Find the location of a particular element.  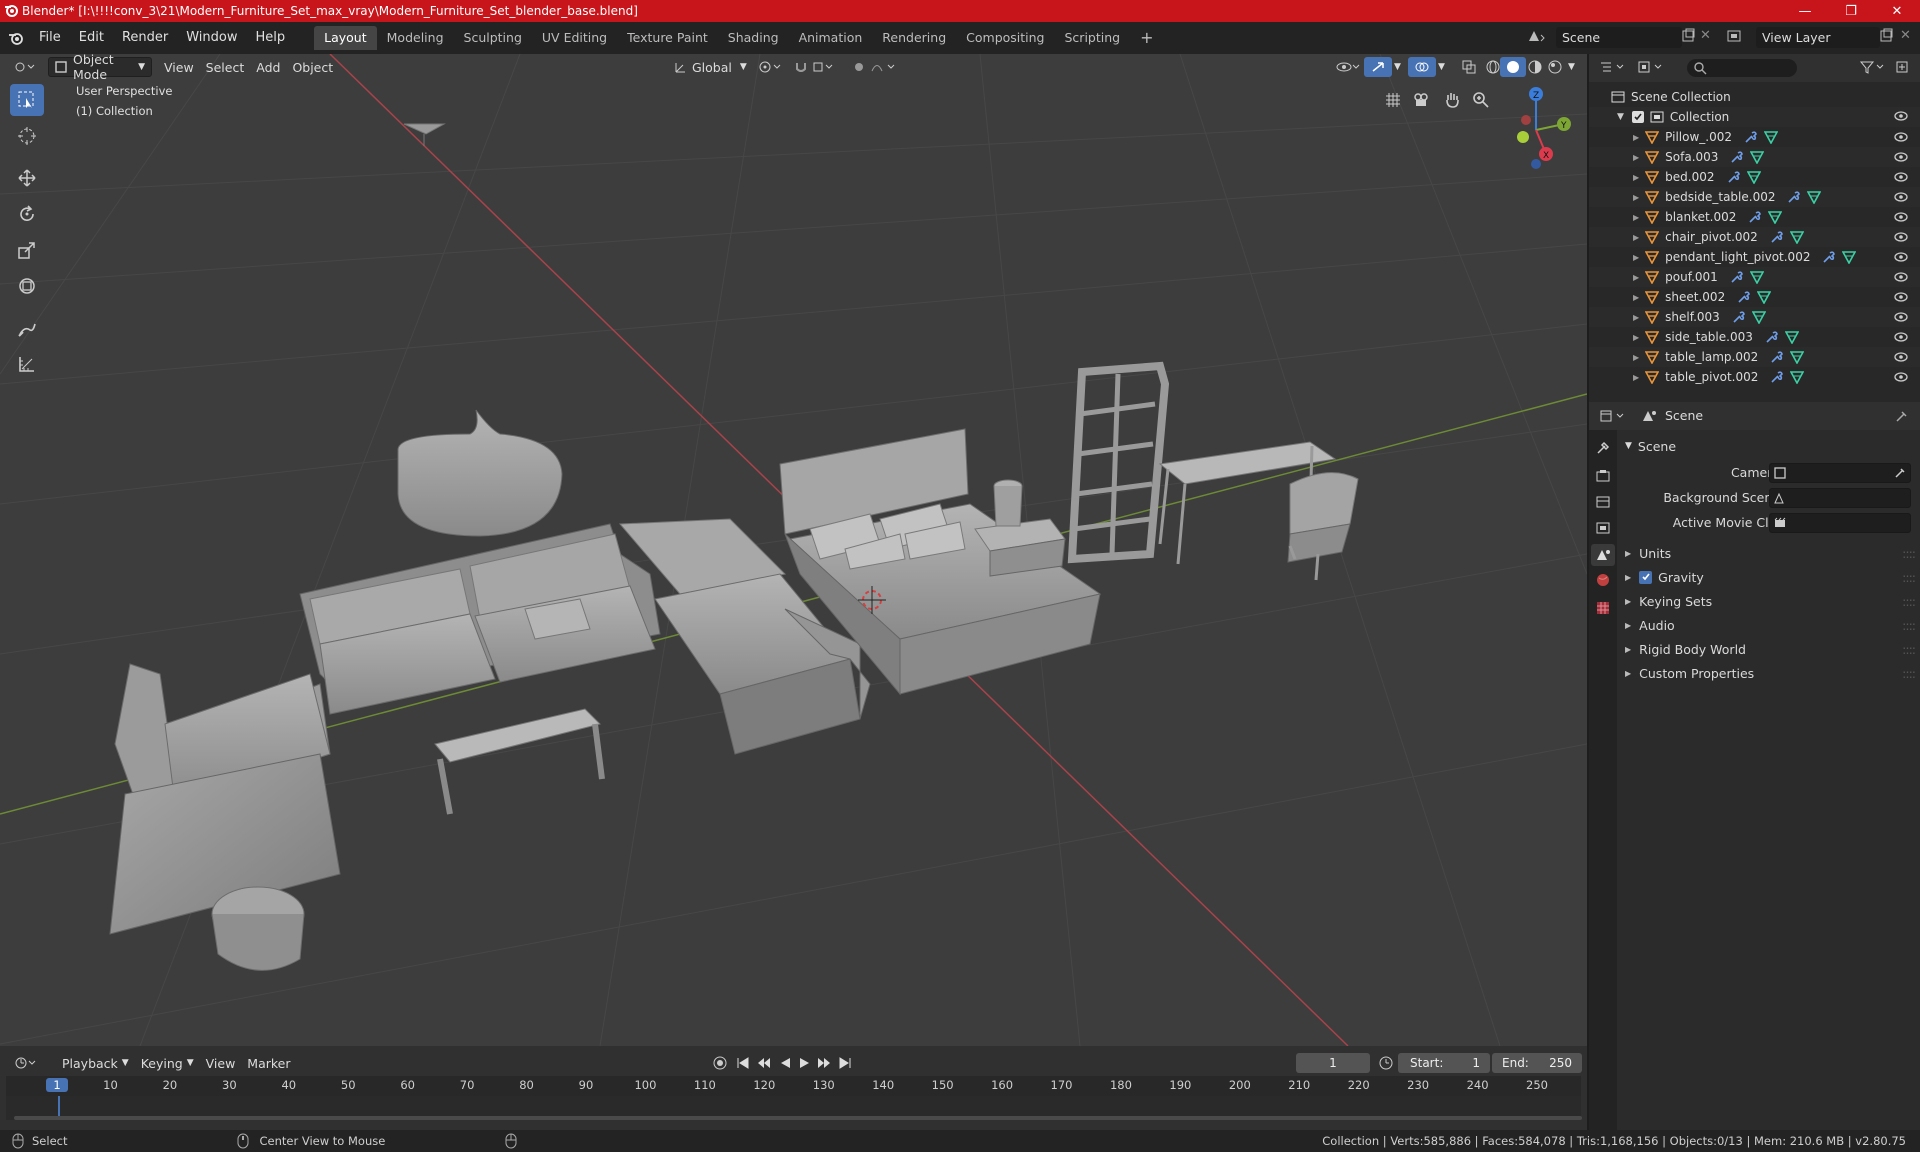

timeline-editor-type-icon is located at coordinates (27, 1063).